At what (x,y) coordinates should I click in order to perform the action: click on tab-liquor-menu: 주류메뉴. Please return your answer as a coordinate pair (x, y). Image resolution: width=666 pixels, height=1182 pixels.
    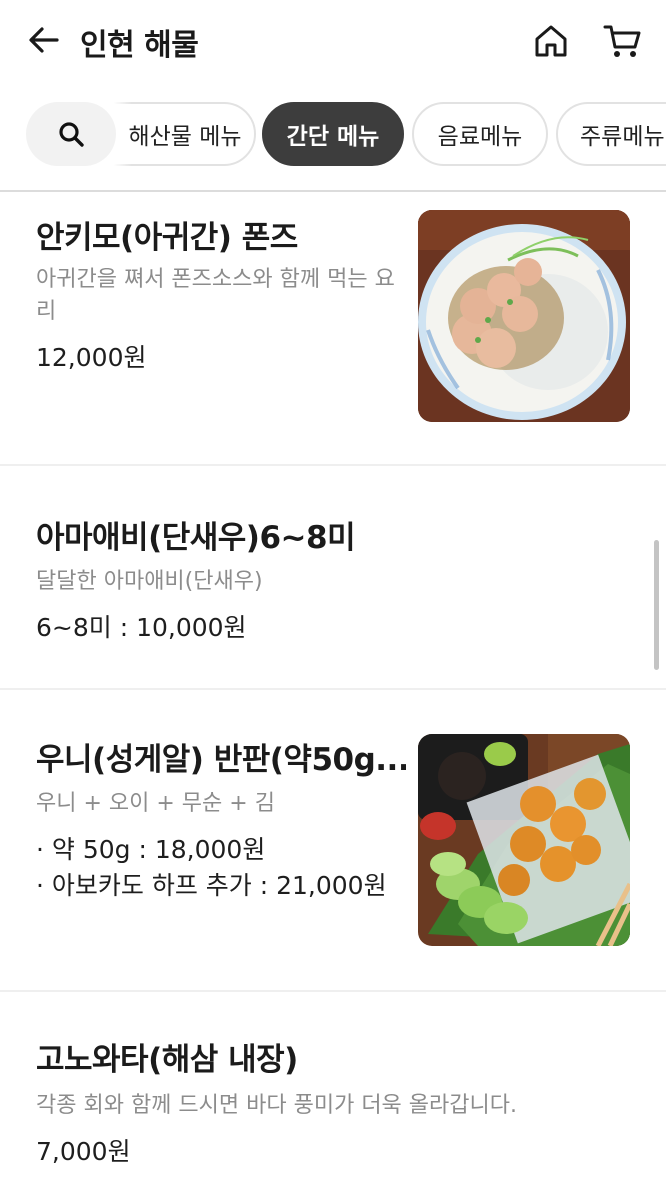
    Looking at the image, I should click on (611, 134).